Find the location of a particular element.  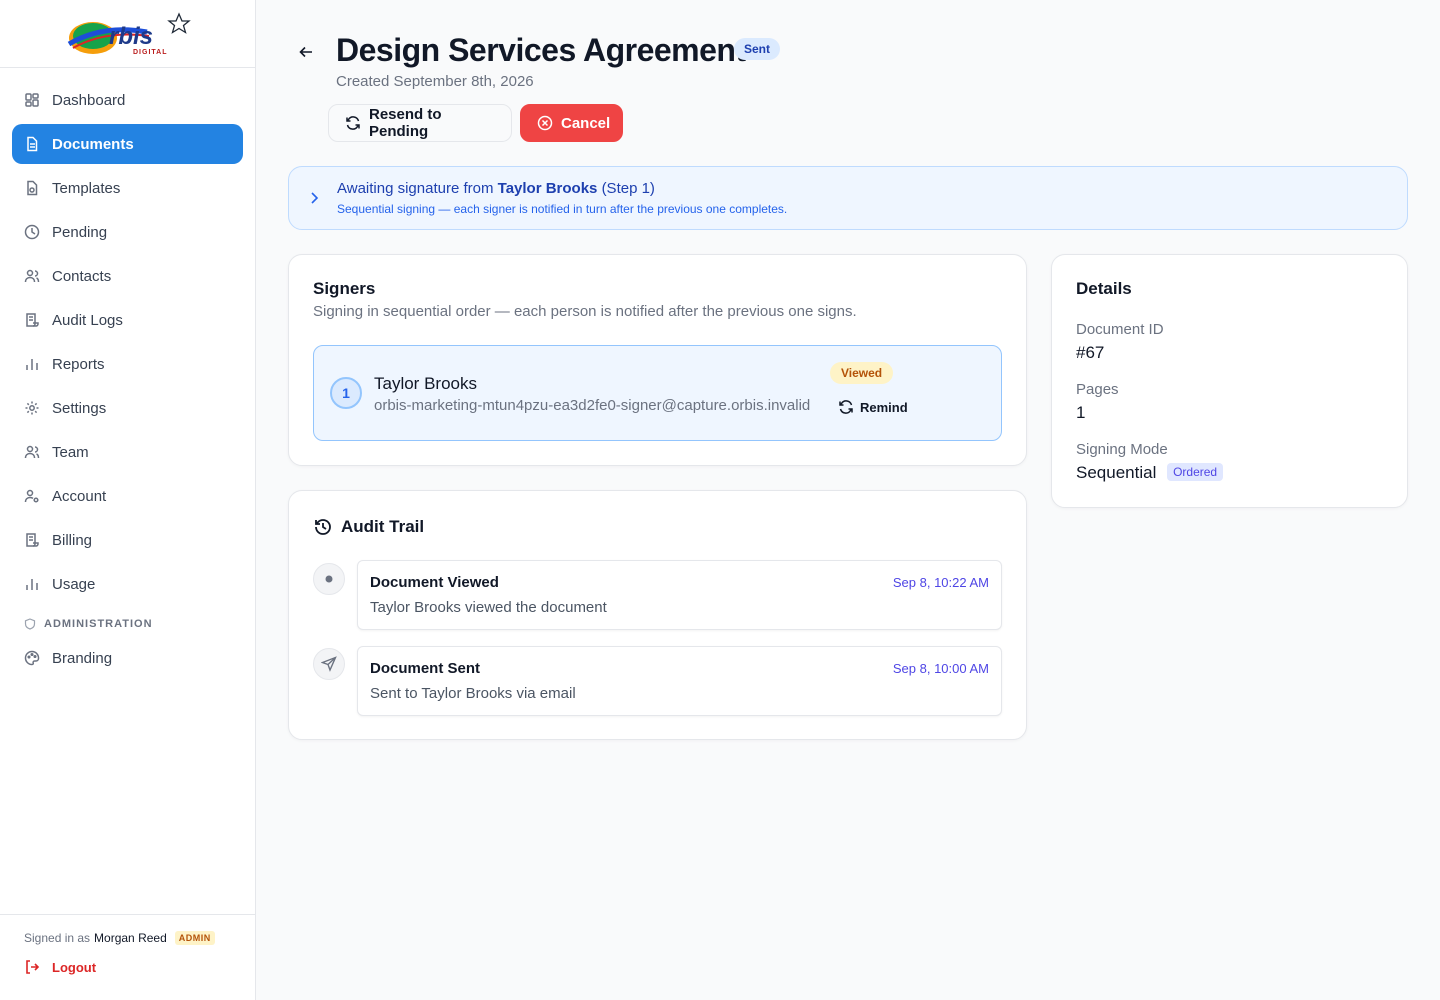

clock-icon is located at coordinates (32, 232).